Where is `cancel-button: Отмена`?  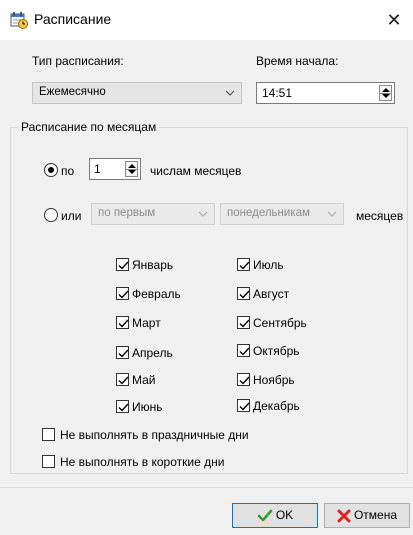
cancel-button: Отмена is located at coordinates (367, 515).